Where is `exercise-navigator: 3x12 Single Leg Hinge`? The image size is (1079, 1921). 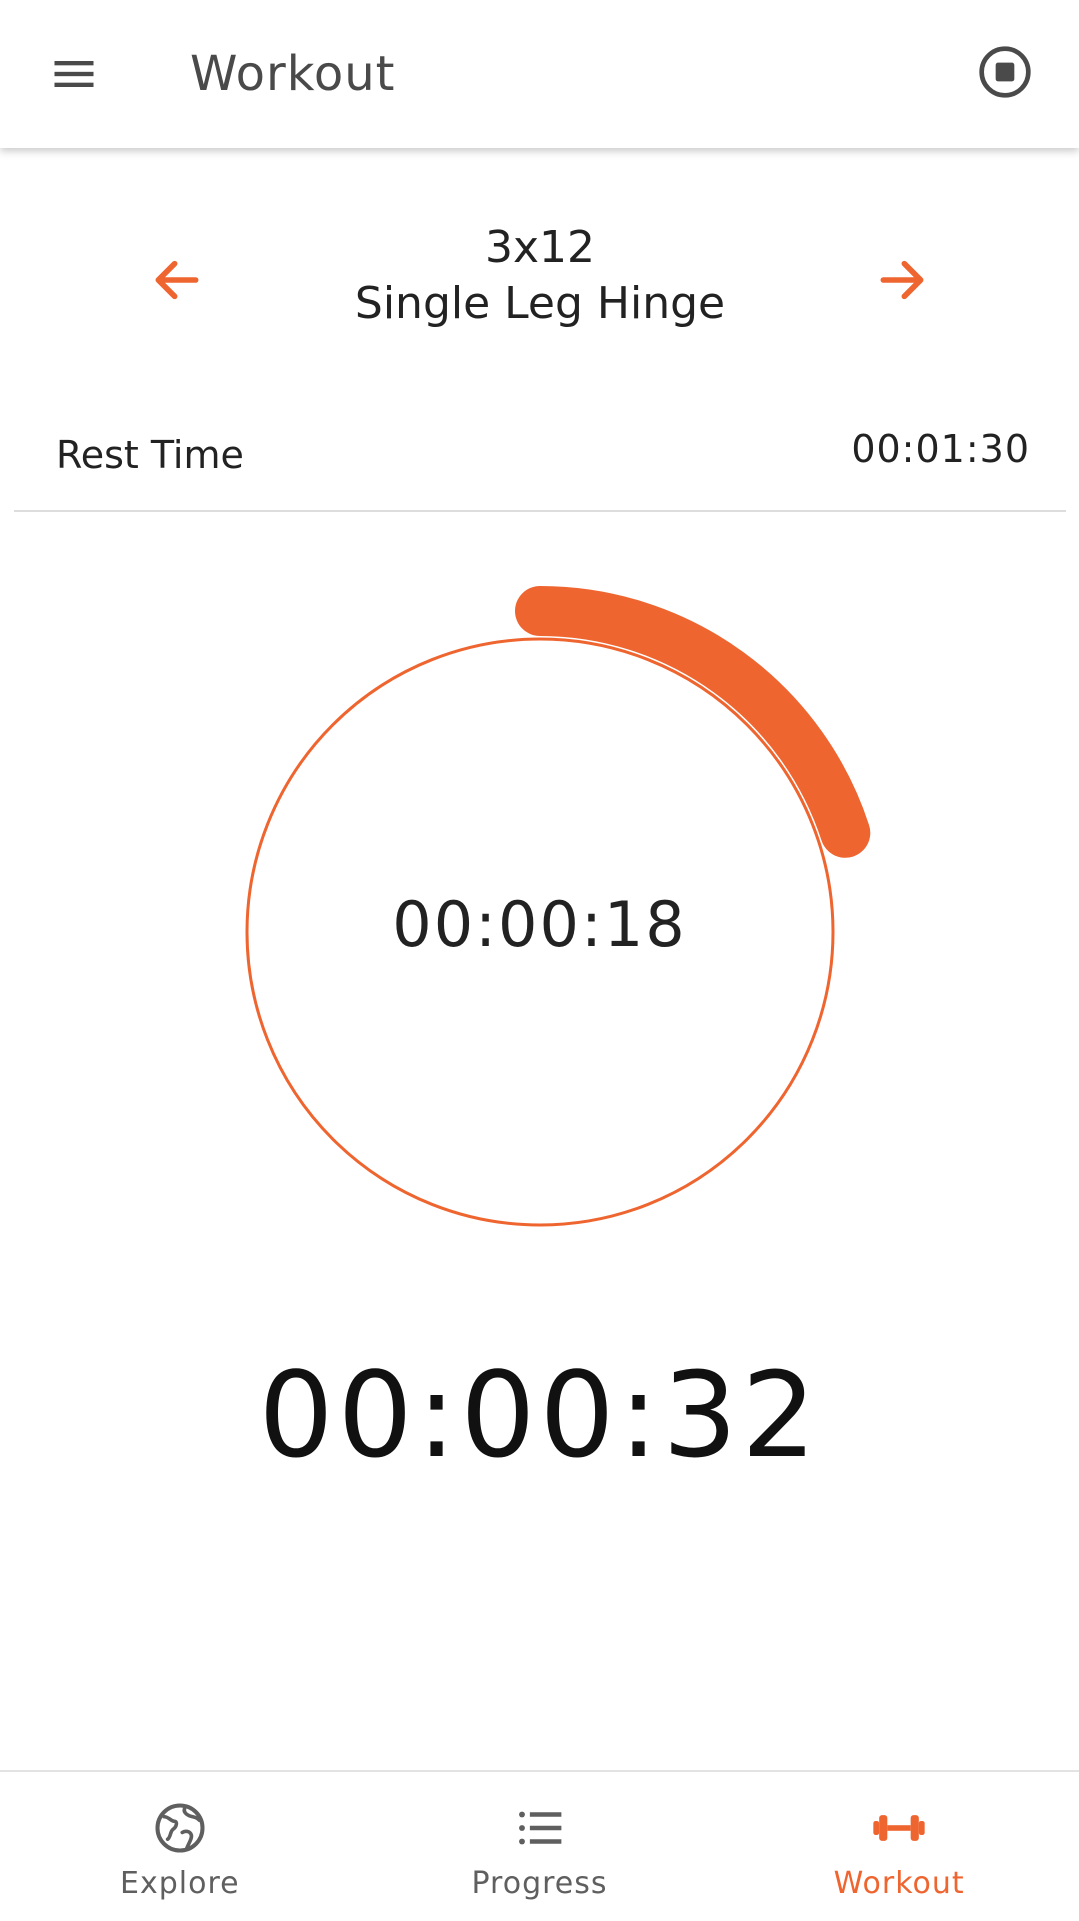
exercise-navigator: 3x12 Single Leg Hinge is located at coordinates (539, 275).